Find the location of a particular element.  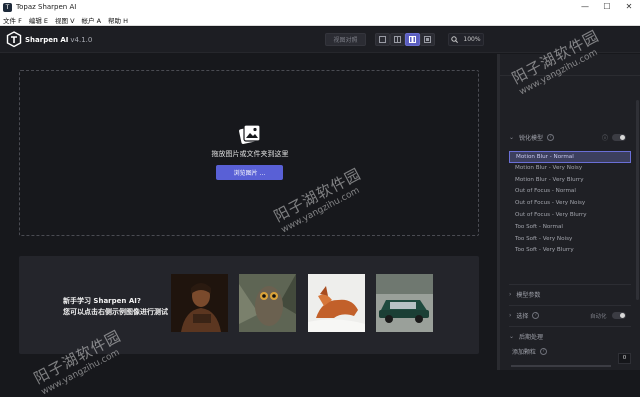

drop-hint: 拖放图片或文件夹到这里 is located at coordinates (250, 154).